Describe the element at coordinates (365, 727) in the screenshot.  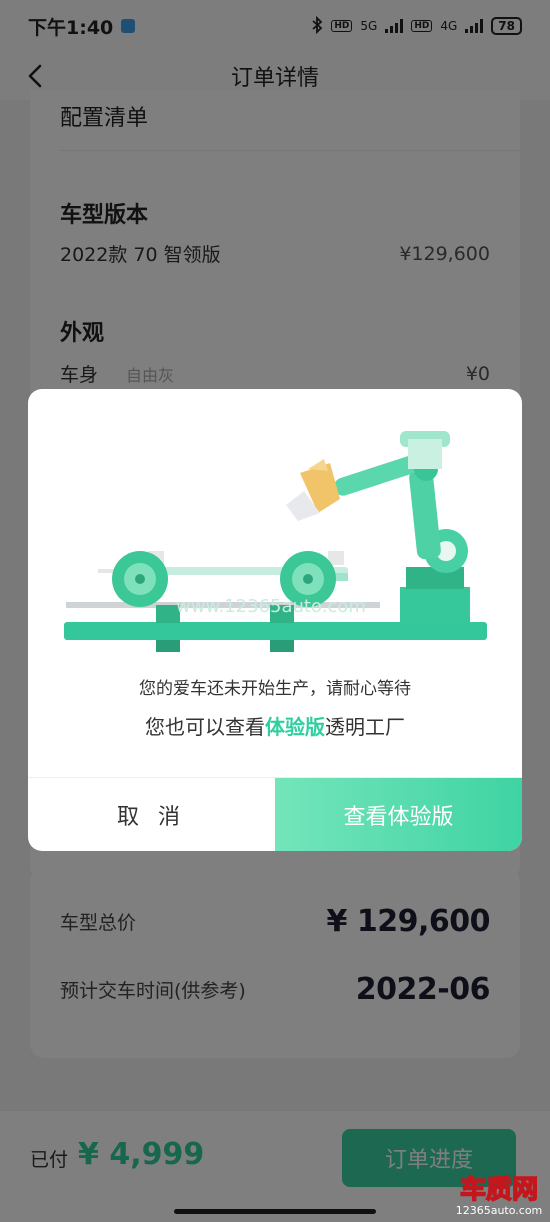
I see `message-suffix: 透明工厂` at that location.